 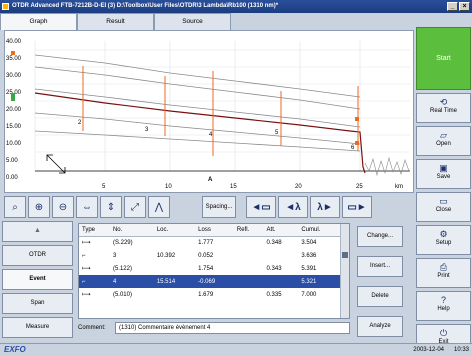 What do you see at coordinates (380, 326) in the screenshot?
I see `analyze-button: Analyze` at bounding box center [380, 326].